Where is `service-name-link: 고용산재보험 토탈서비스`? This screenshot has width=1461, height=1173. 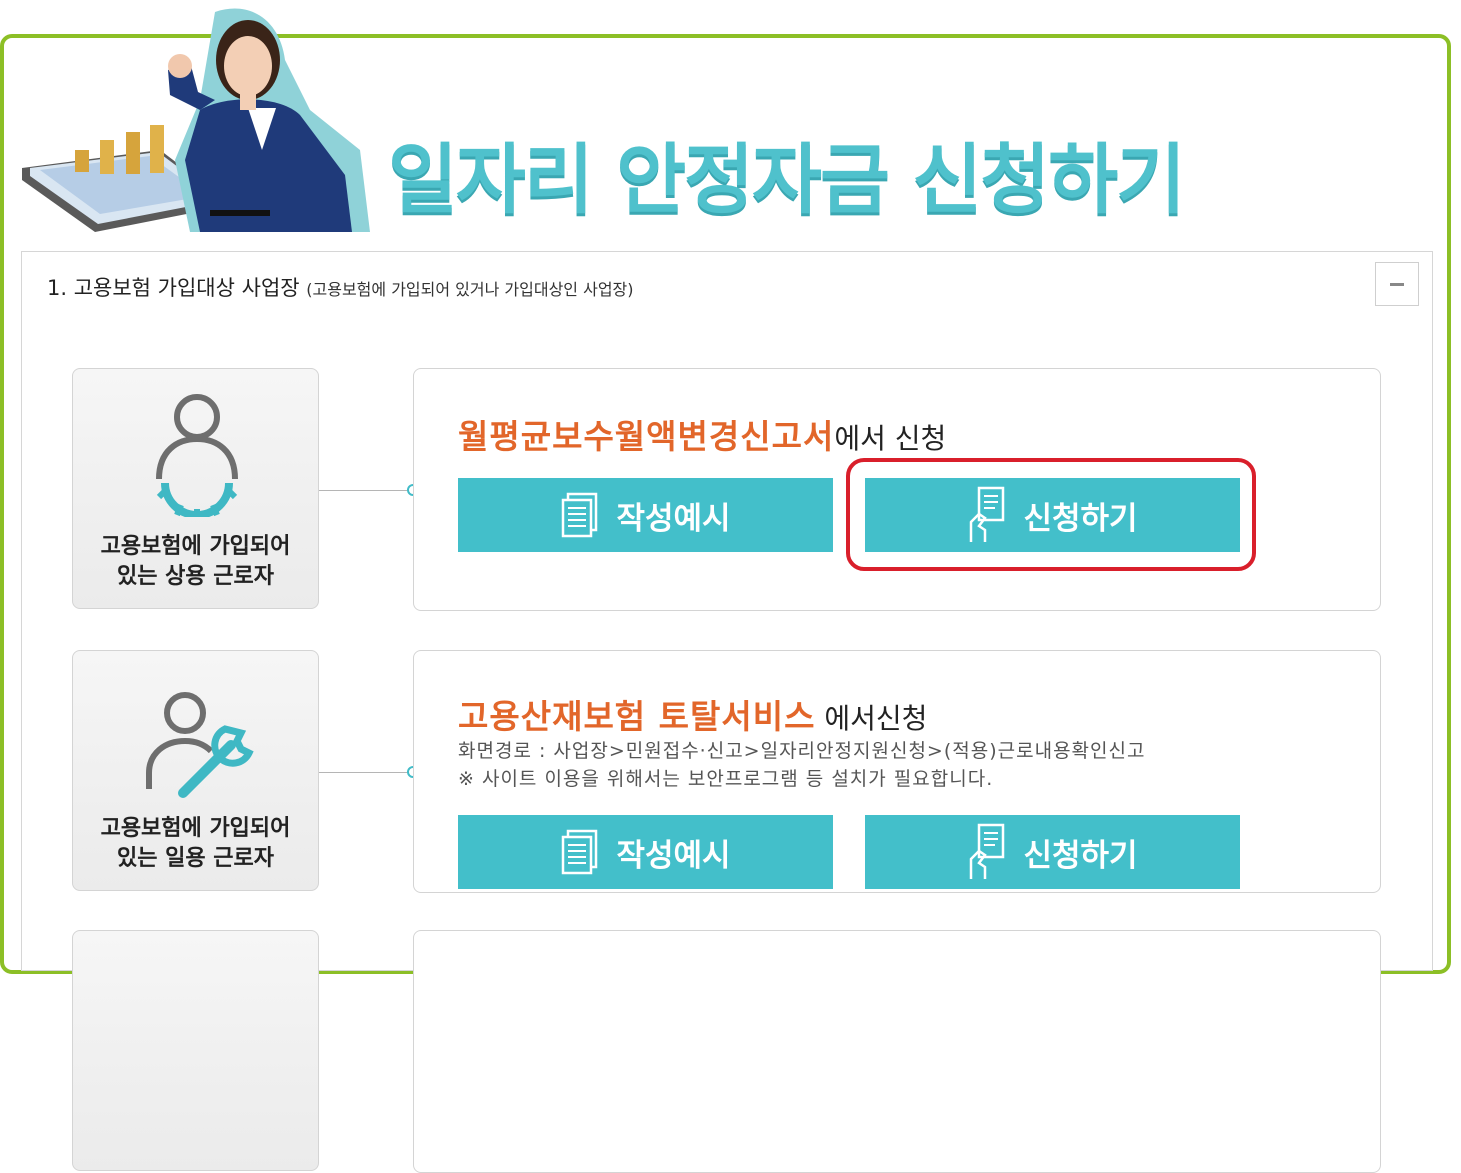 service-name-link: 고용산재보험 토탈서비스 is located at coordinates (637, 716).